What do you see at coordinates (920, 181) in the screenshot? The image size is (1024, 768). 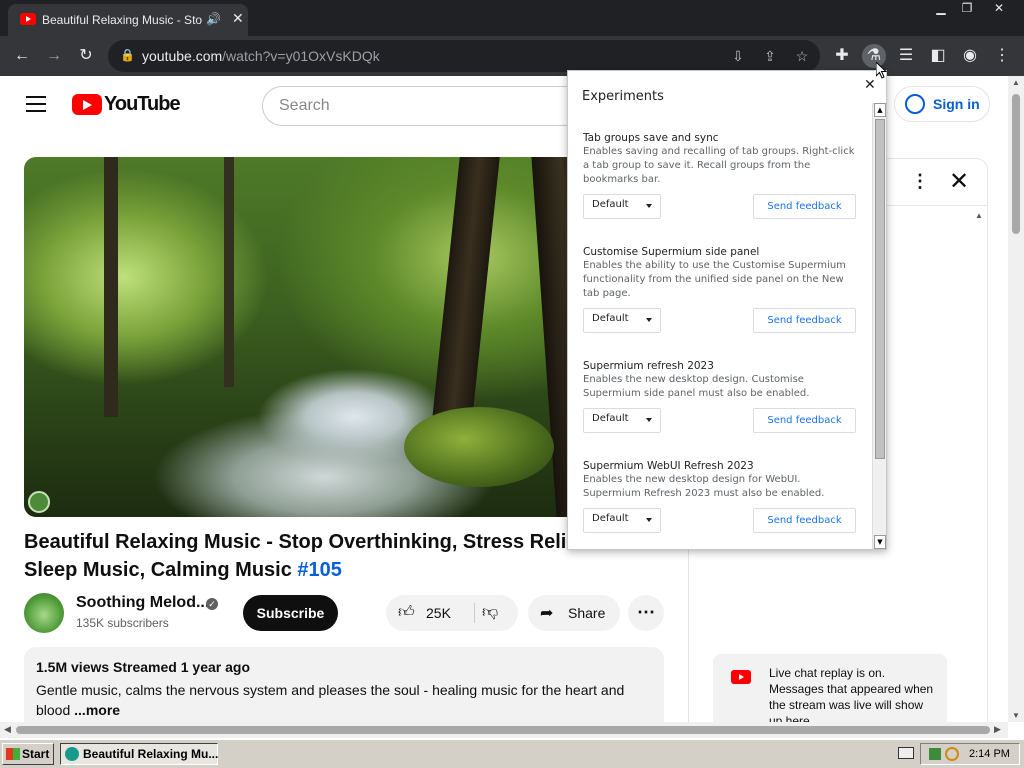 I see `chat-more-icon: ⋮` at bounding box center [920, 181].